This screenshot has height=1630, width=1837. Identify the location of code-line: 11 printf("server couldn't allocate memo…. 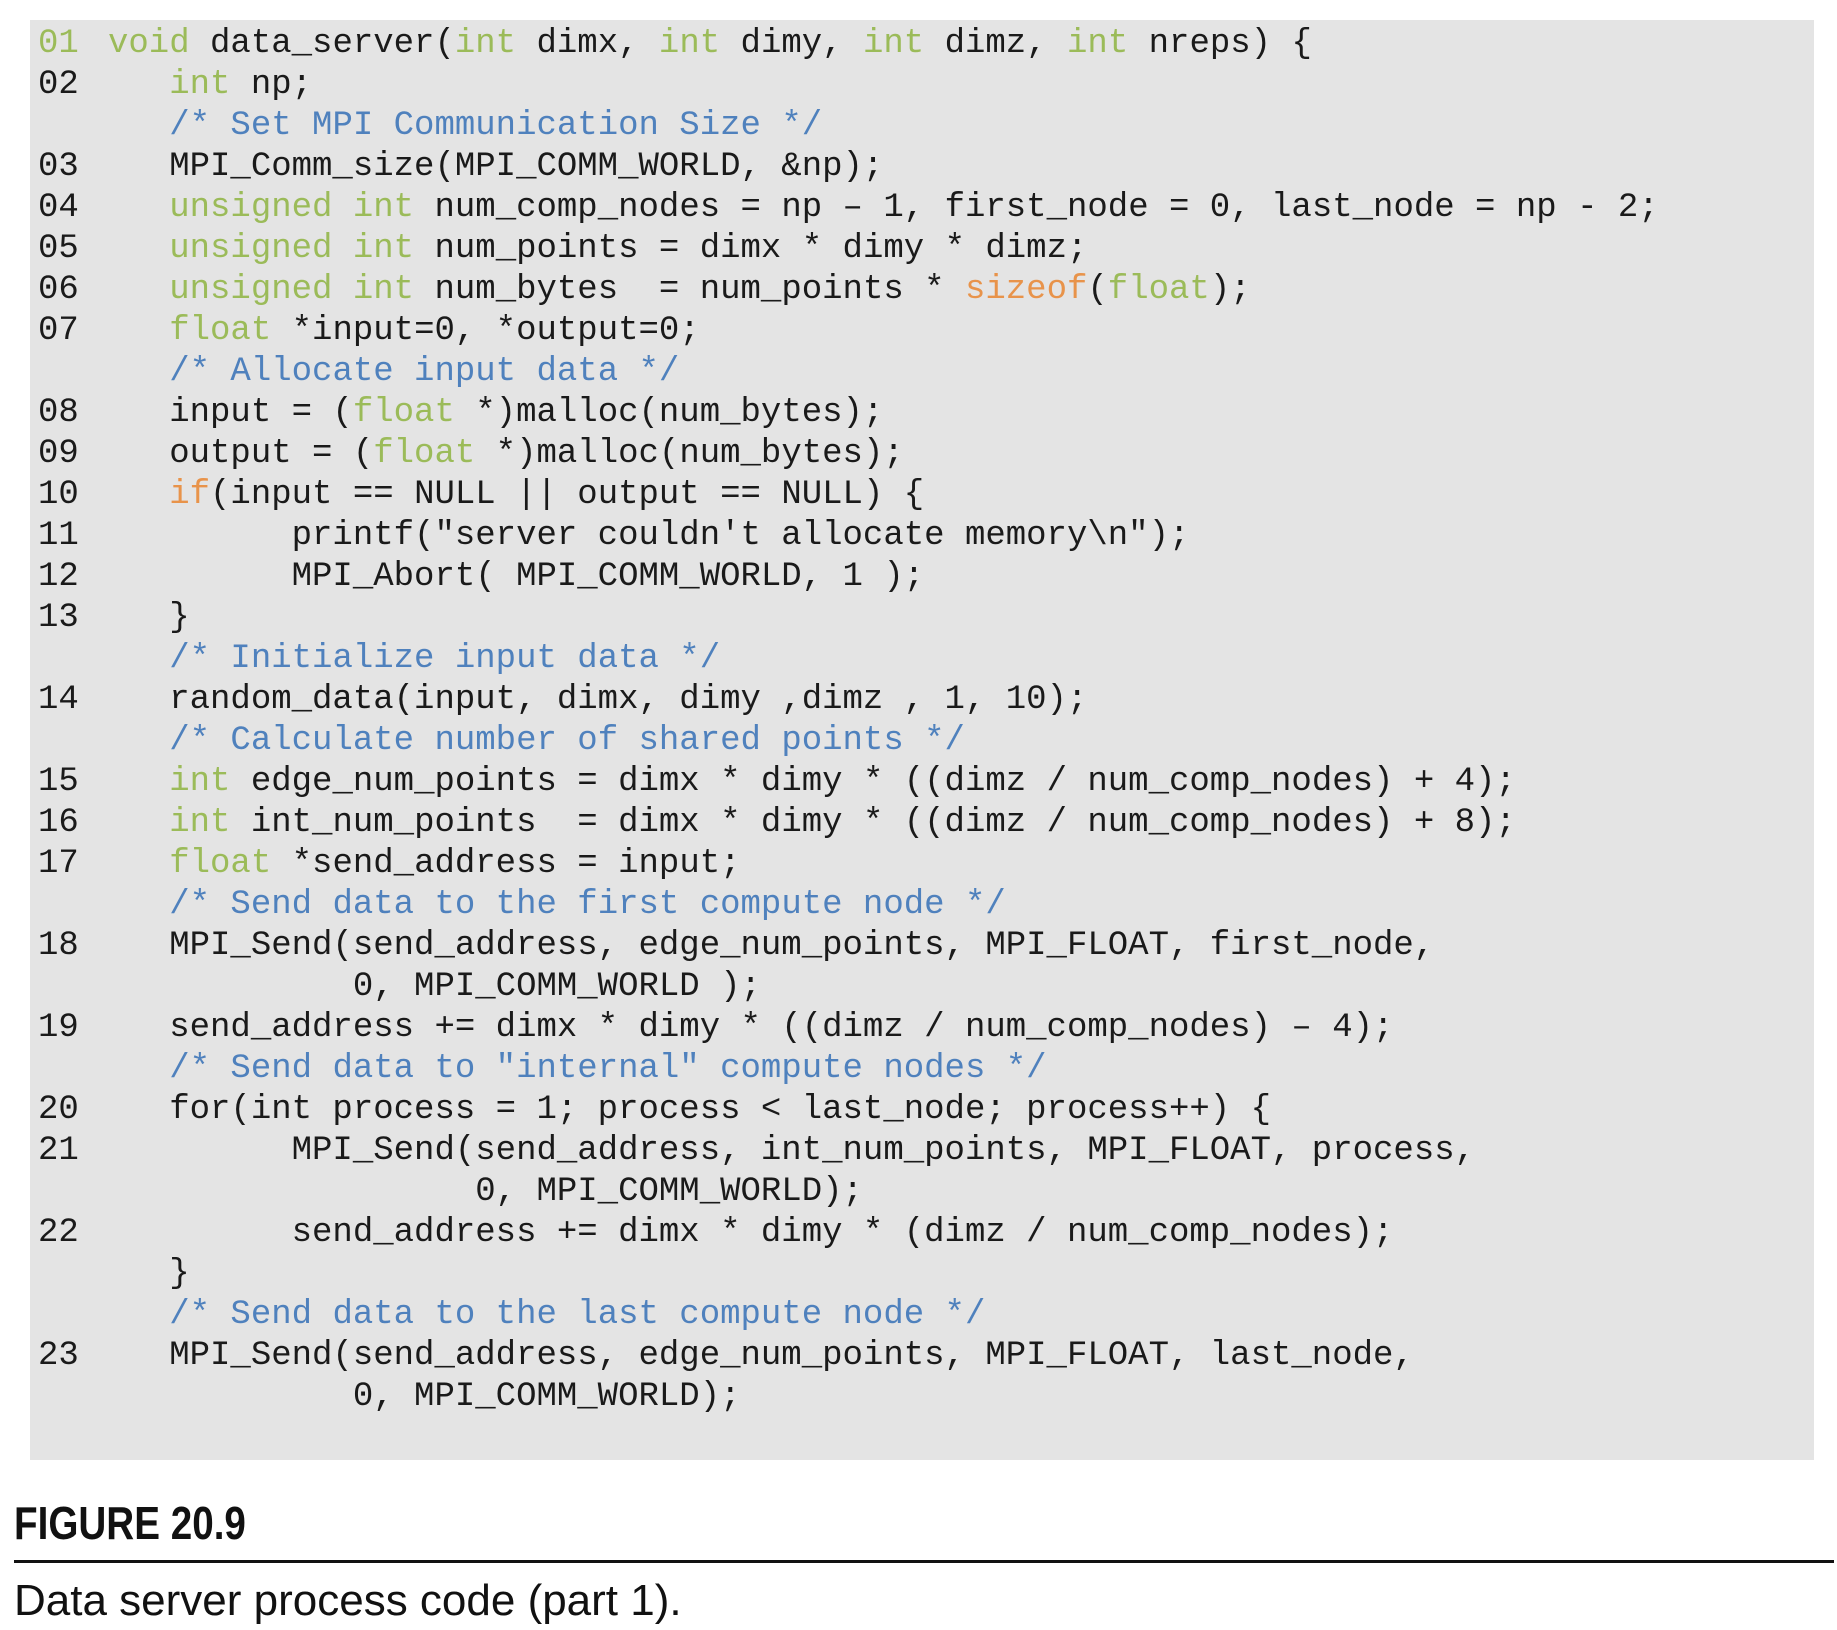
(922, 536).